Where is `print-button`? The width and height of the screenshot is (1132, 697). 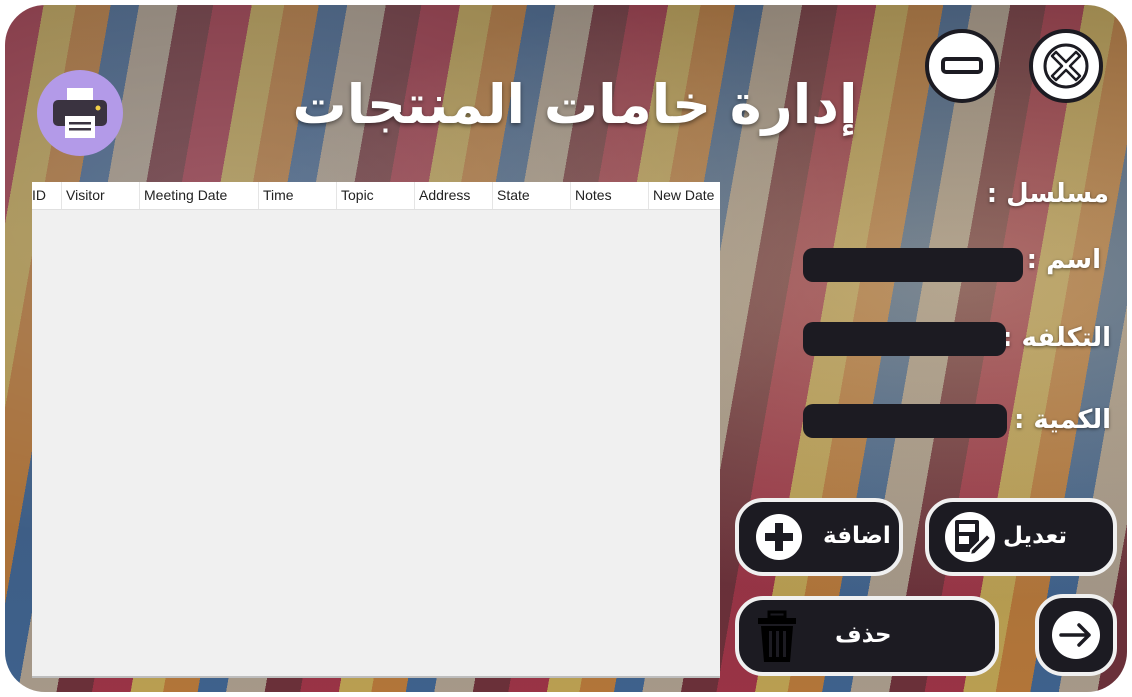 print-button is located at coordinates (80, 113).